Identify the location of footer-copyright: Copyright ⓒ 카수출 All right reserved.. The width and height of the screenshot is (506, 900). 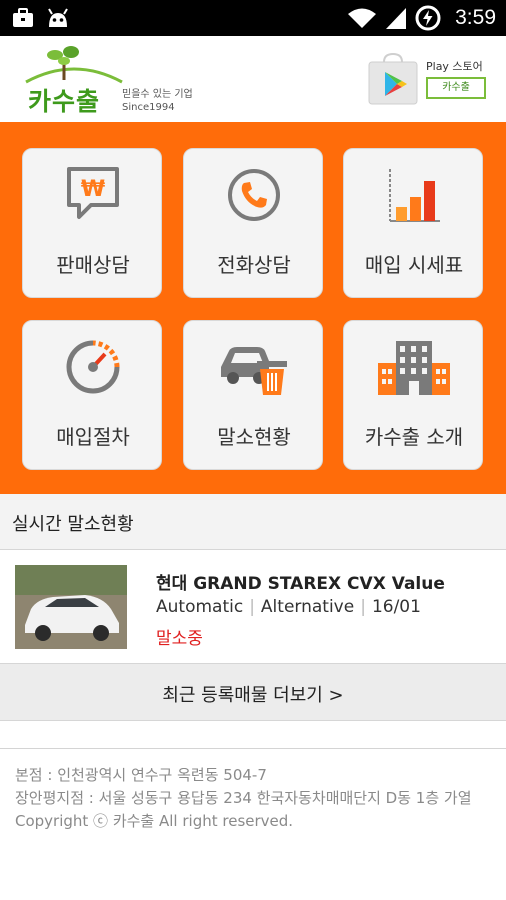
(154, 821).